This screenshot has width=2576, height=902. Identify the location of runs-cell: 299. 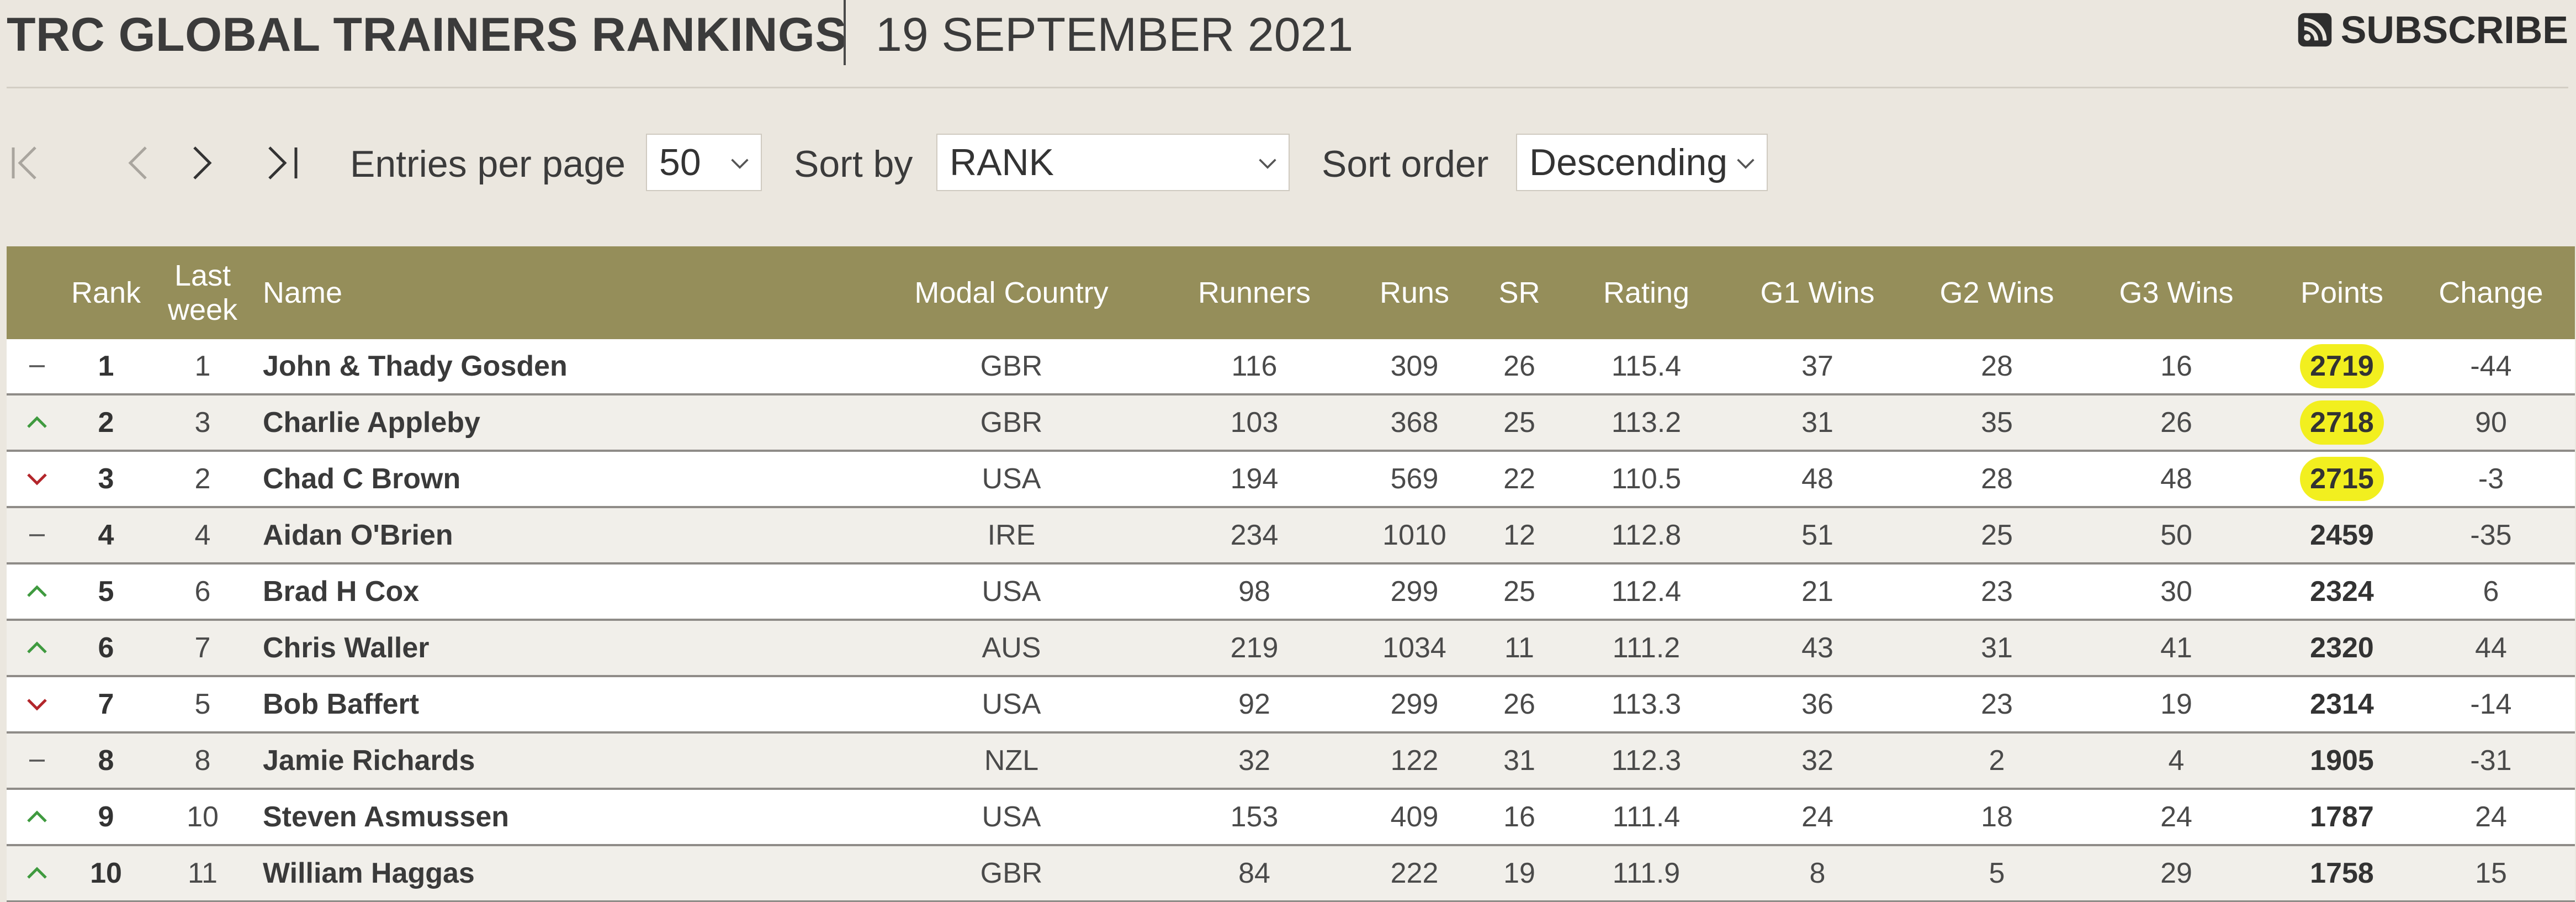
(1414, 592).